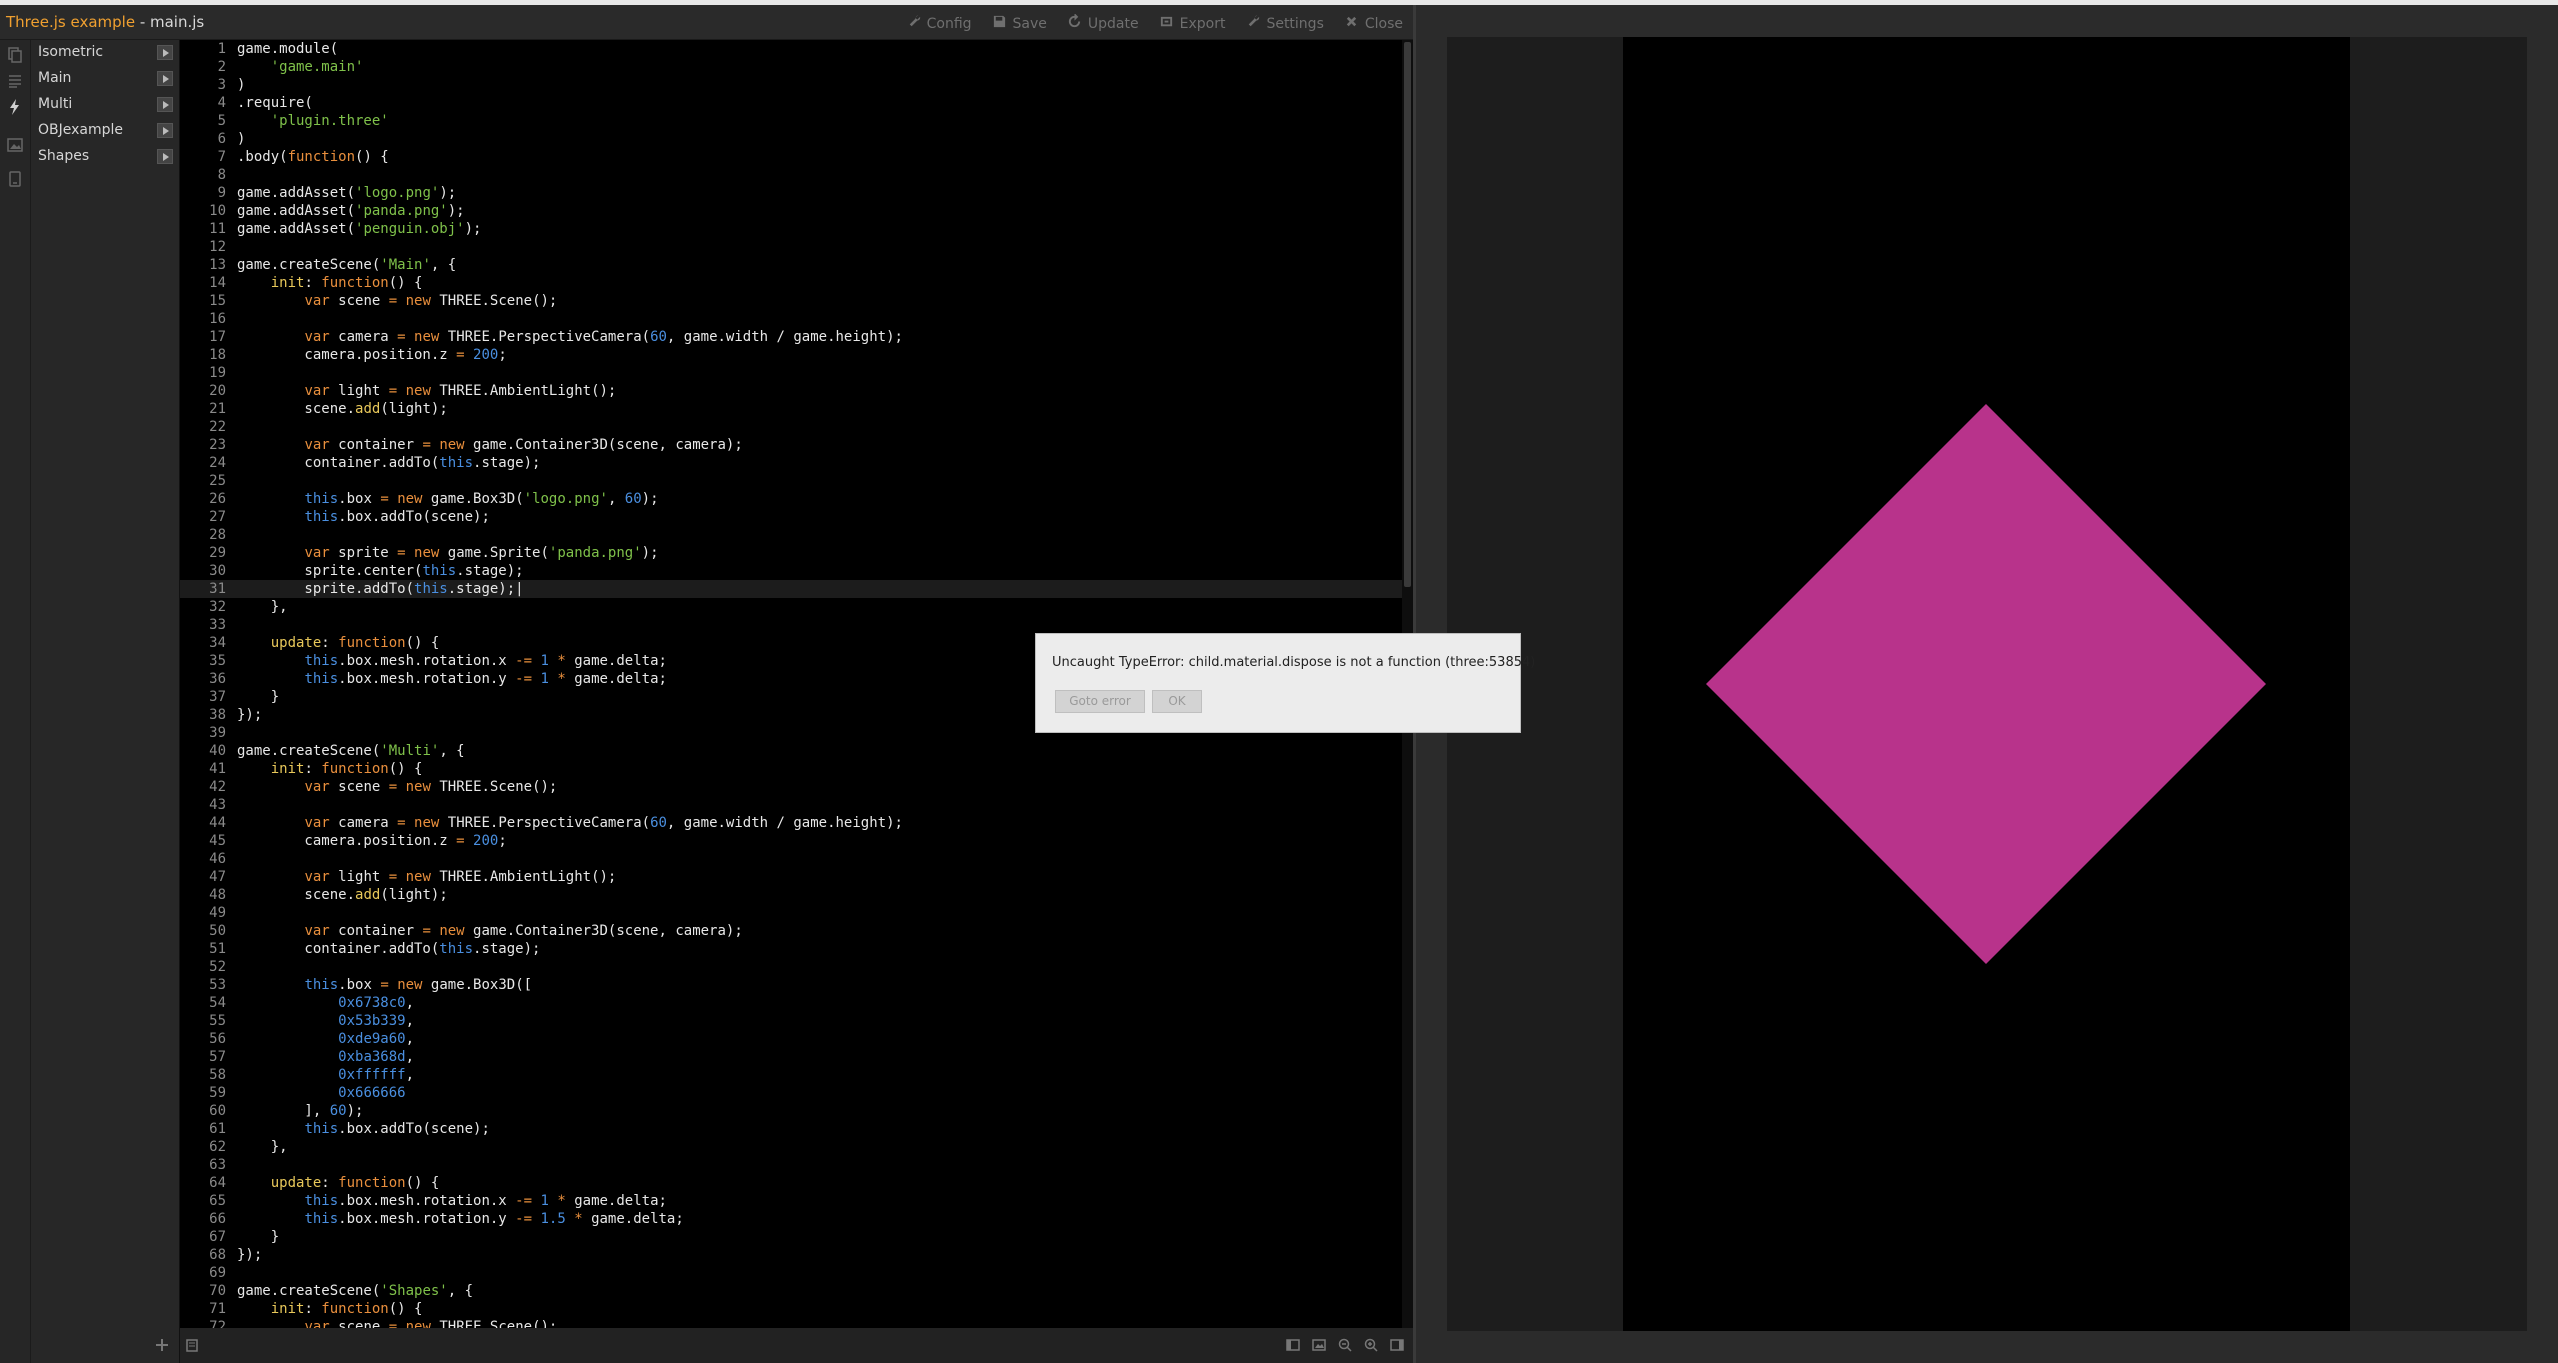  What do you see at coordinates (791, 769) in the screenshot?
I see `code-line: 41 init: function() {` at bounding box center [791, 769].